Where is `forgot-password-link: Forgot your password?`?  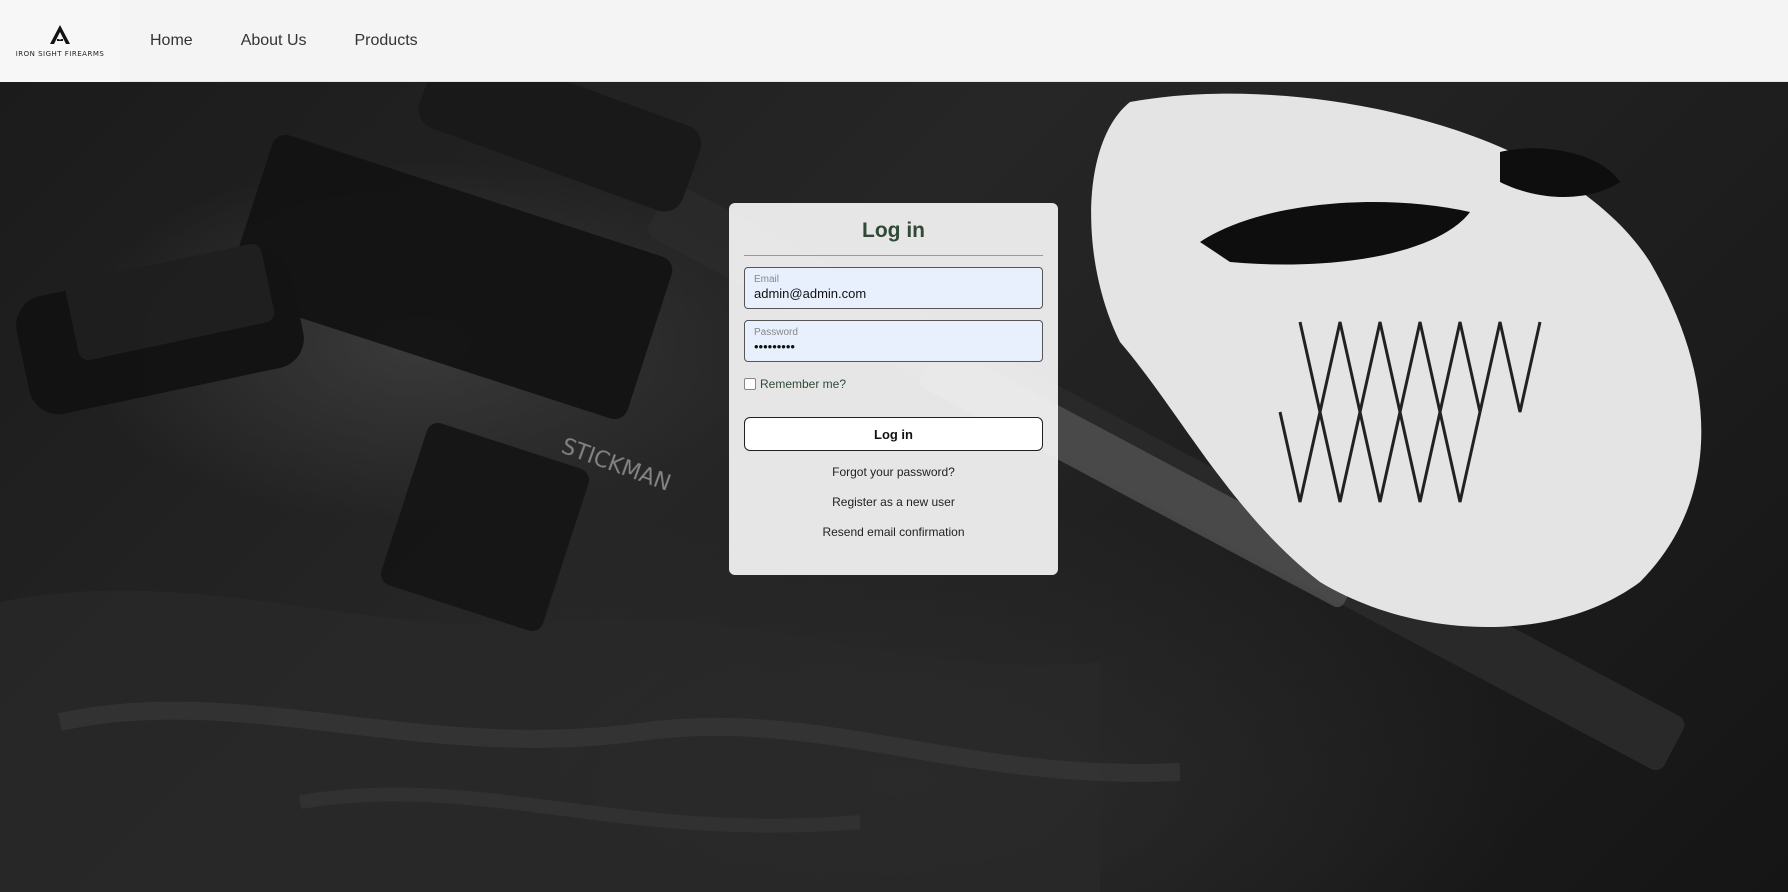
forgot-password-link: Forgot your password? is located at coordinates (893, 472).